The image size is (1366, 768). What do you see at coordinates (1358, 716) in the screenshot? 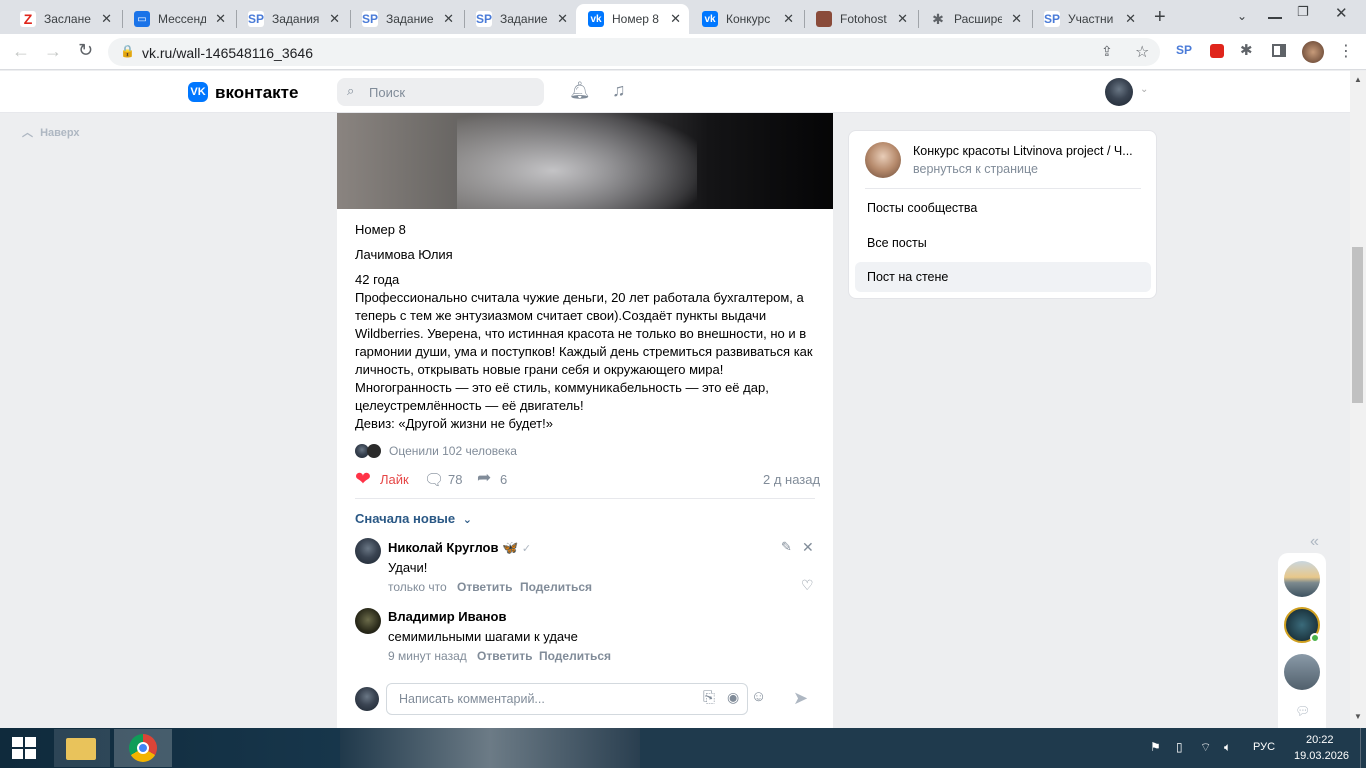
I see `scroll-down-arrow-icon: ▼` at bounding box center [1358, 716].